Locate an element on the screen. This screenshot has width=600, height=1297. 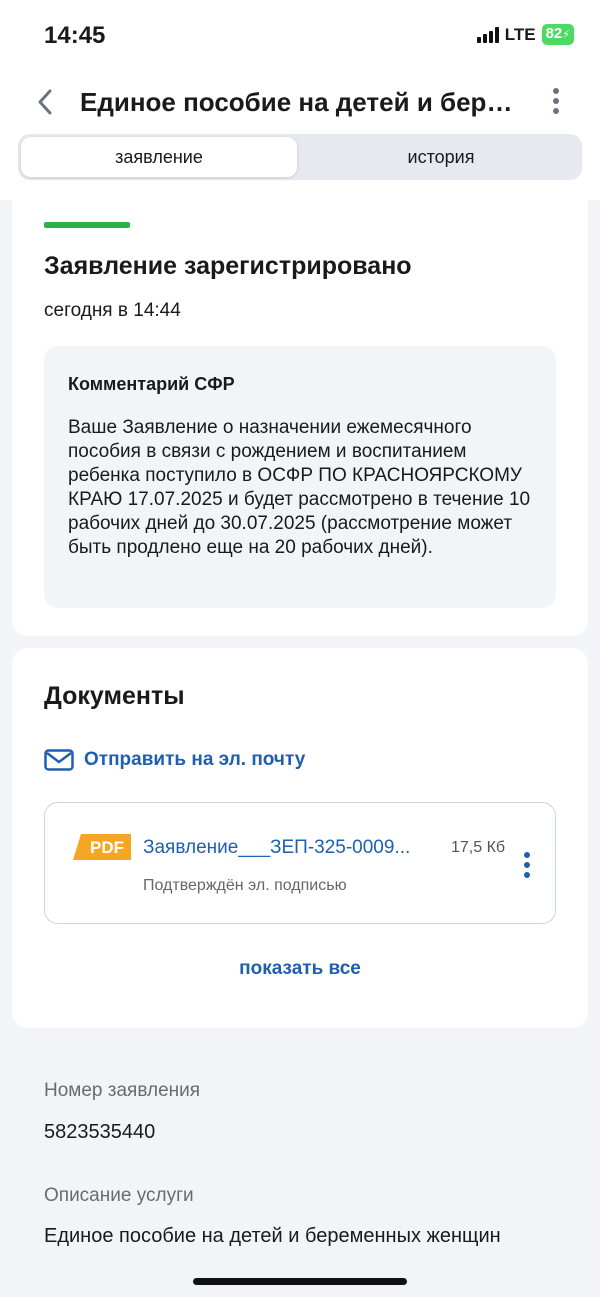
status-bar: 14:45 LTE 82⚡ is located at coordinates (300, 35).